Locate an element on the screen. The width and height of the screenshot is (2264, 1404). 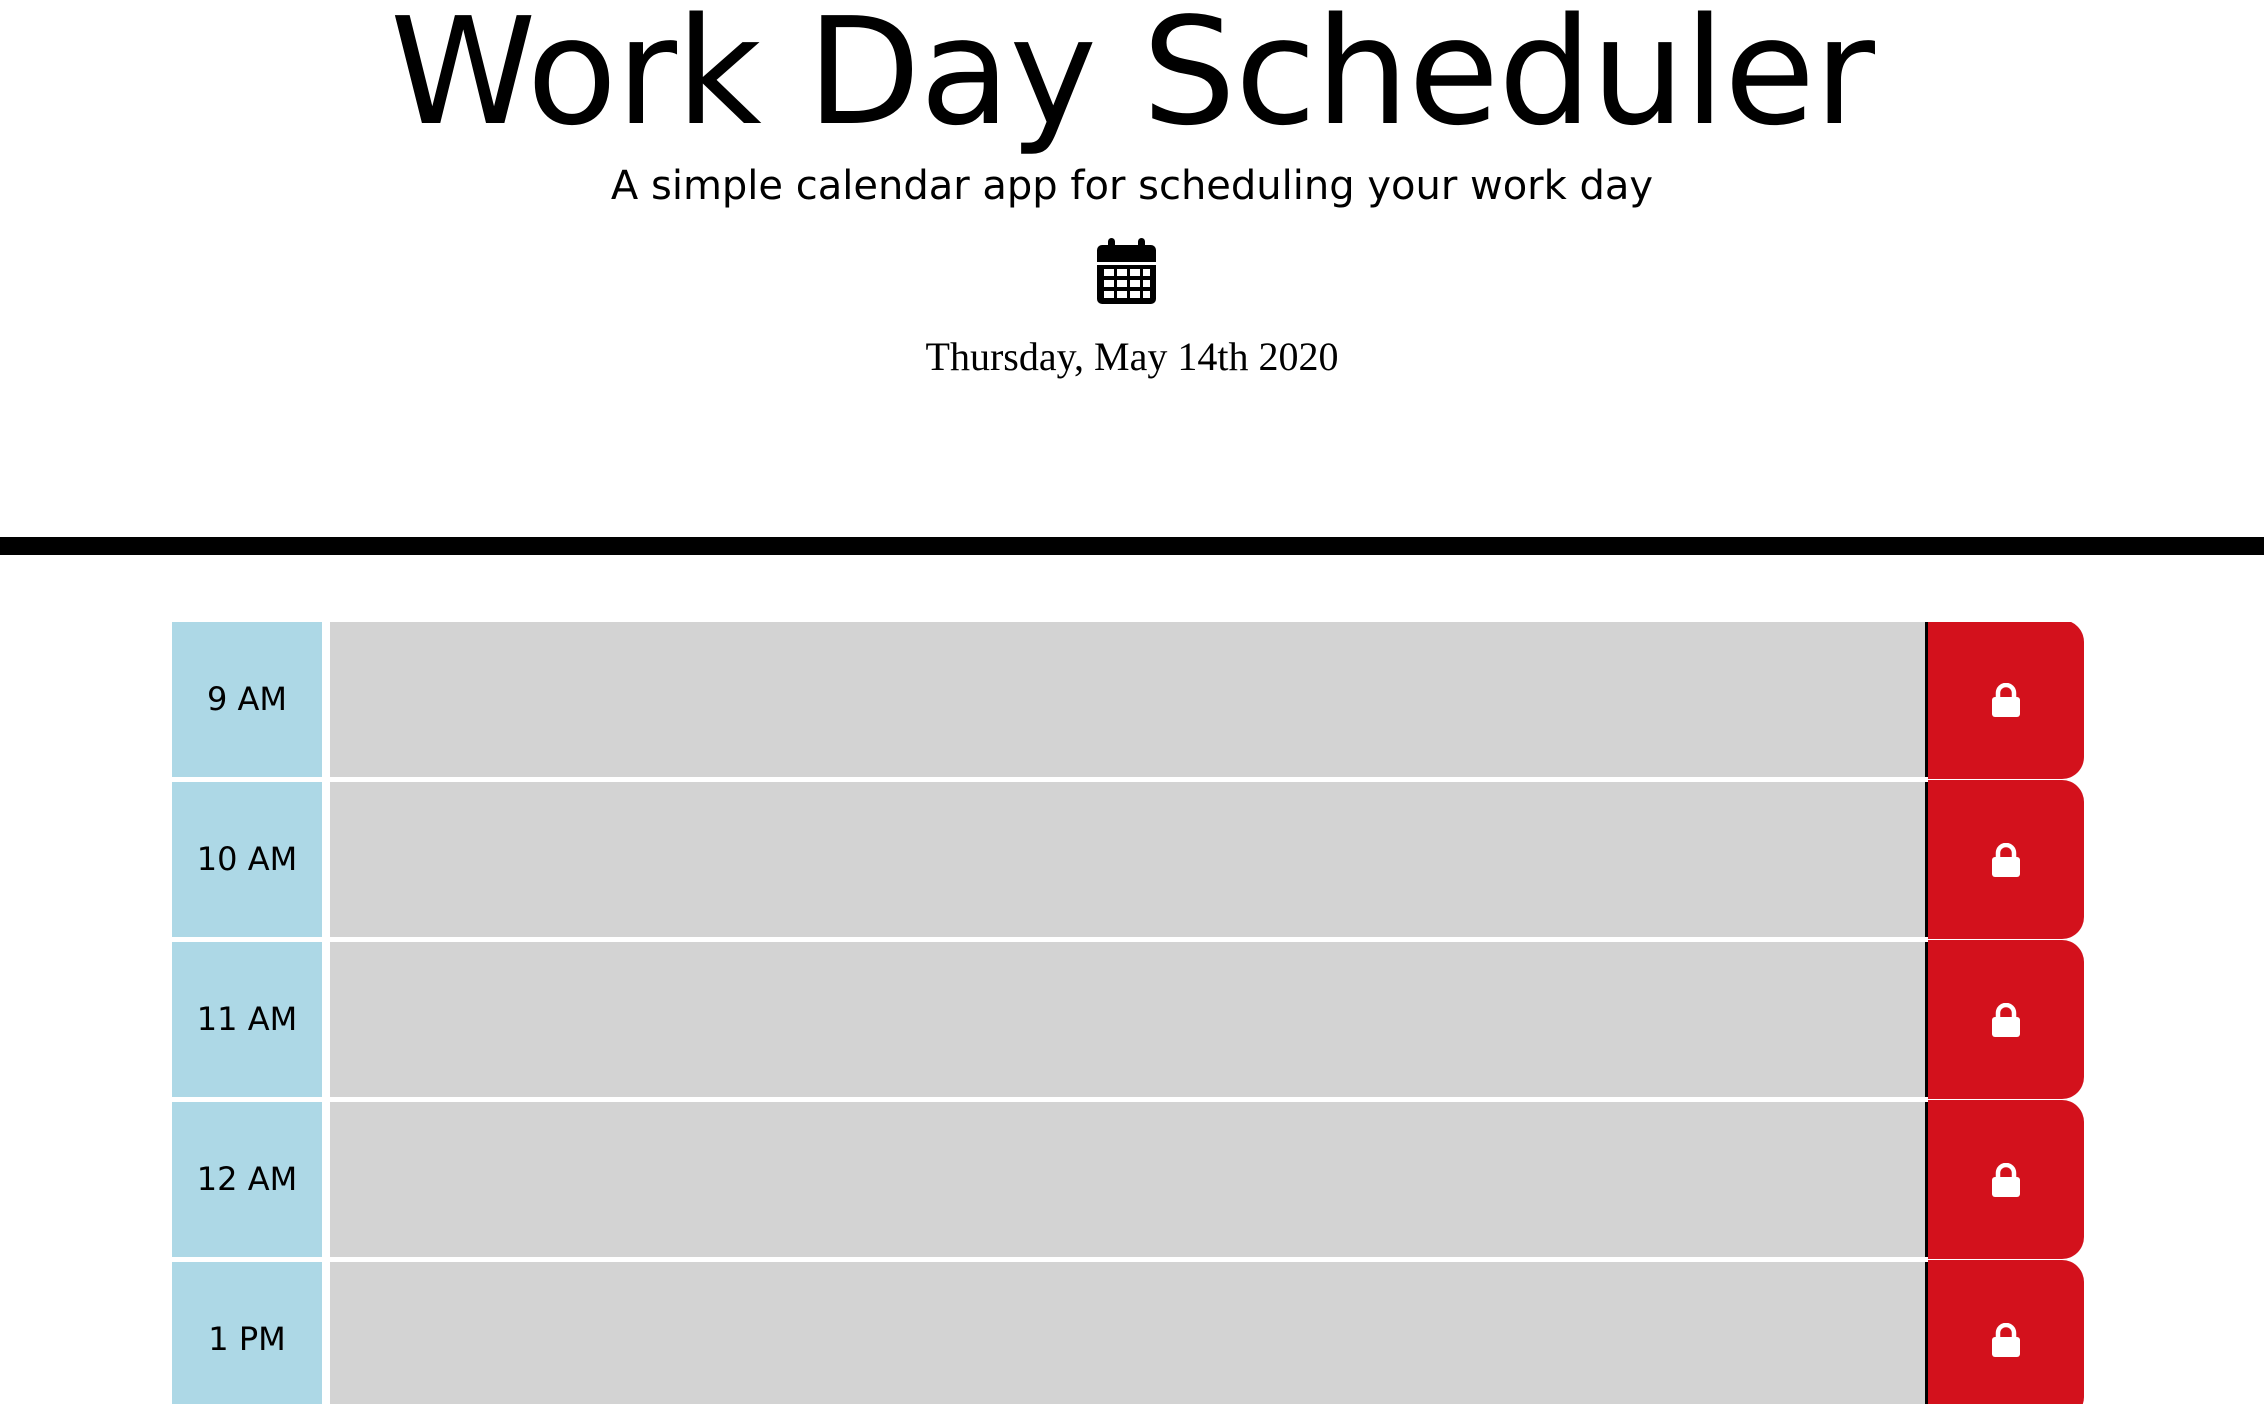
time-block-9am: 9 AM is located at coordinates (1128, 702).